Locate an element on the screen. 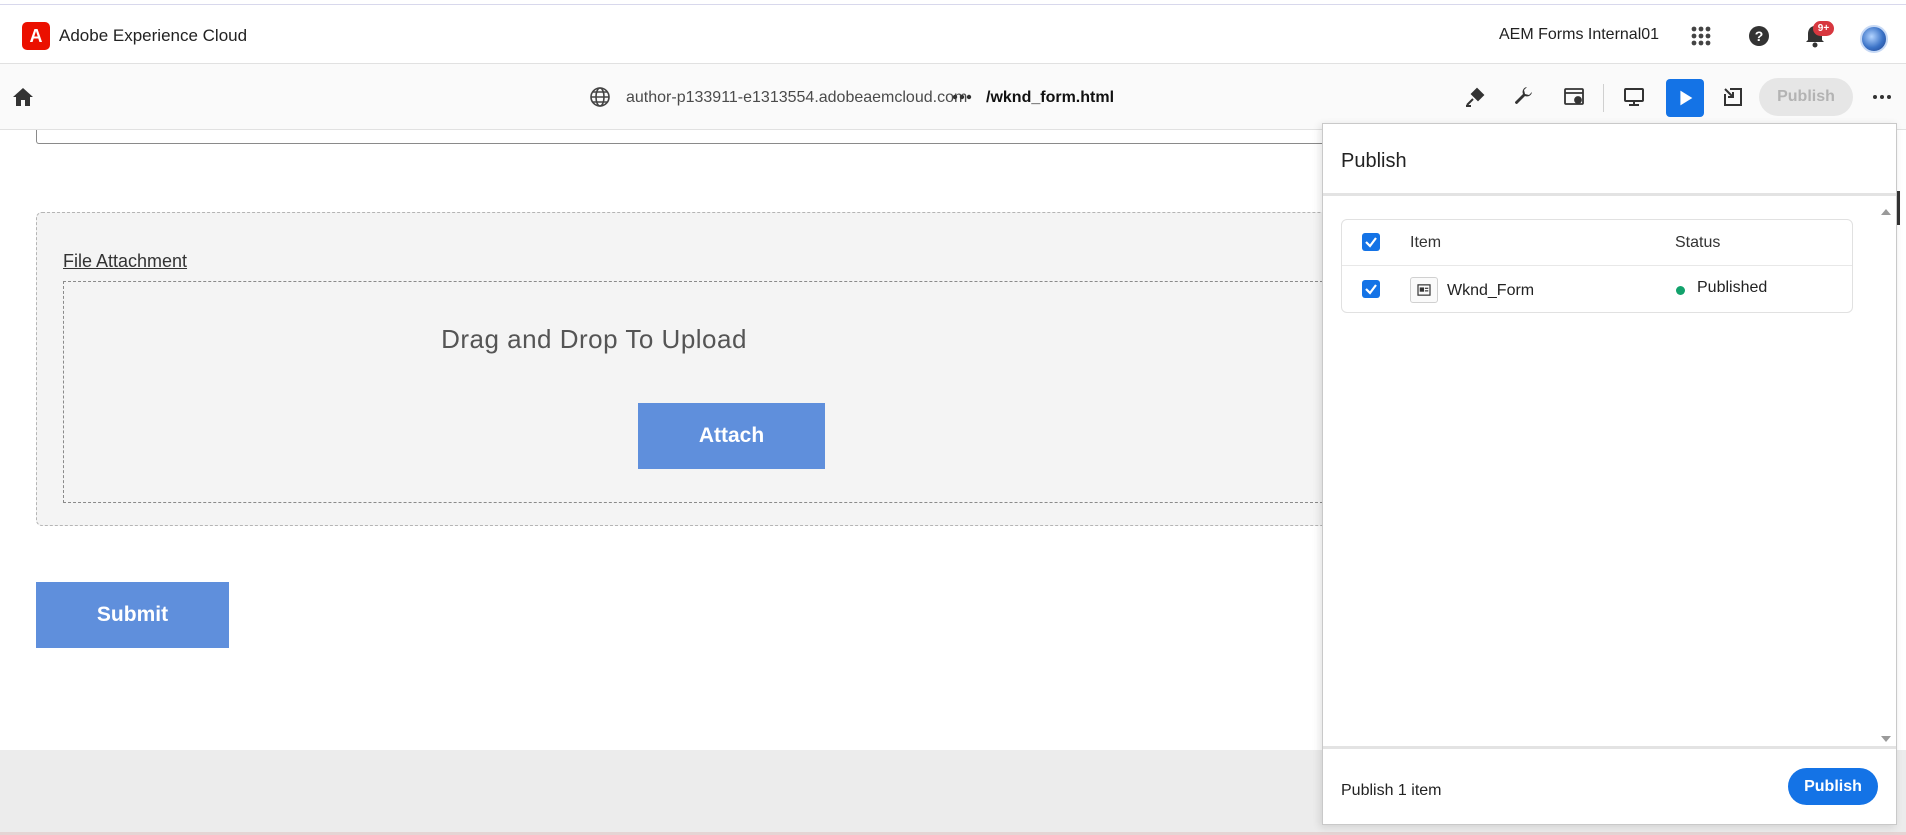  publish-panel-title: Publish is located at coordinates (1374, 161).